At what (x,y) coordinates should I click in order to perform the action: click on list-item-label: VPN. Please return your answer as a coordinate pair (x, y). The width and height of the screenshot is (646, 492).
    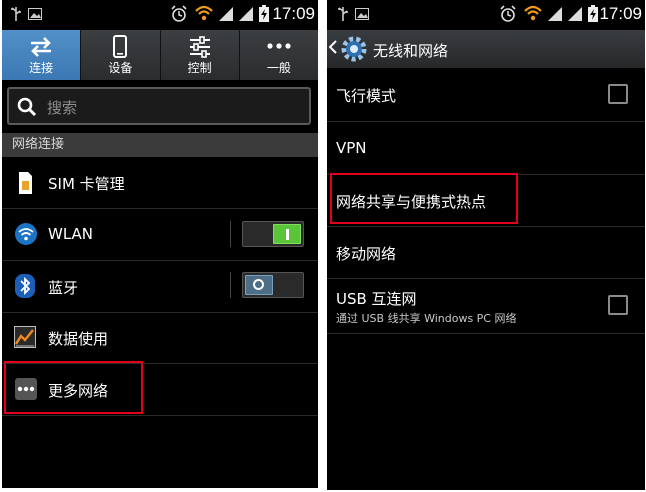
    Looking at the image, I should click on (351, 148).